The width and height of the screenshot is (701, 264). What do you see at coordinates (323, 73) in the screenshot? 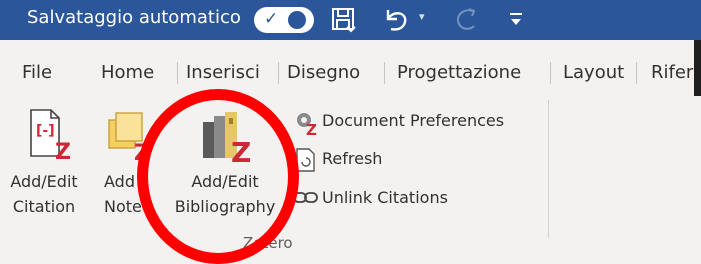
I see `tab-disegno: Disegno` at bounding box center [323, 73].